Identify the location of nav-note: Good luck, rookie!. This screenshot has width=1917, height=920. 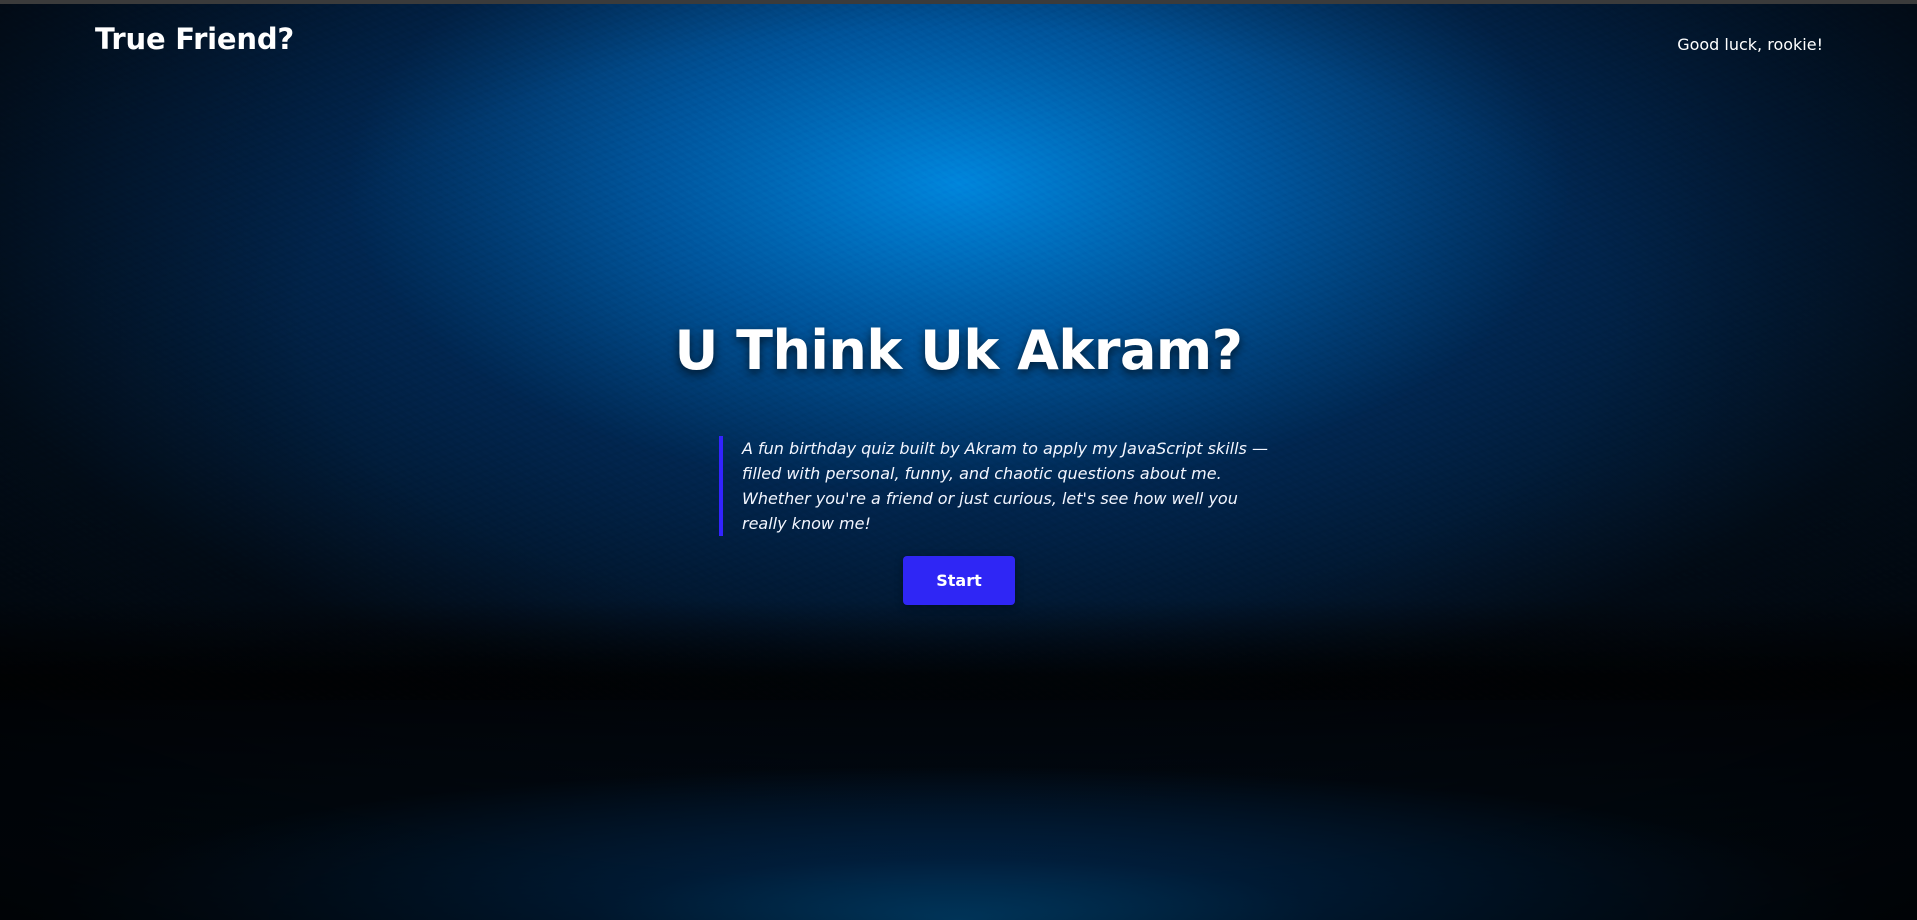
(1750, 44).